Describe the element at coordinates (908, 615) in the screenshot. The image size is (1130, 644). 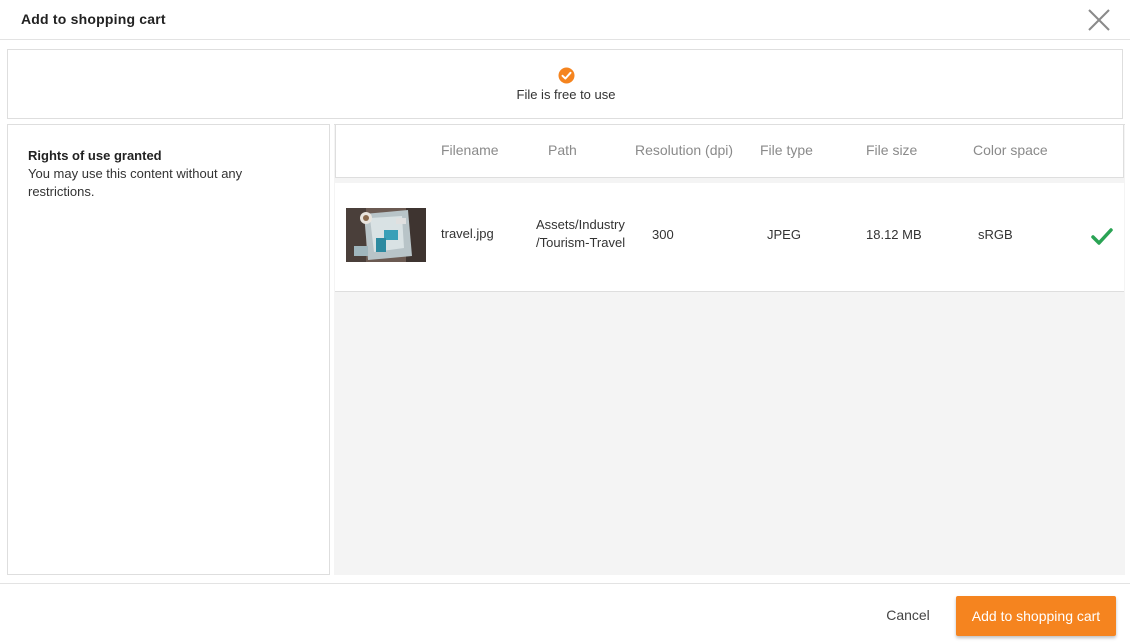
I see `cancel-button: Cancel` at that location.